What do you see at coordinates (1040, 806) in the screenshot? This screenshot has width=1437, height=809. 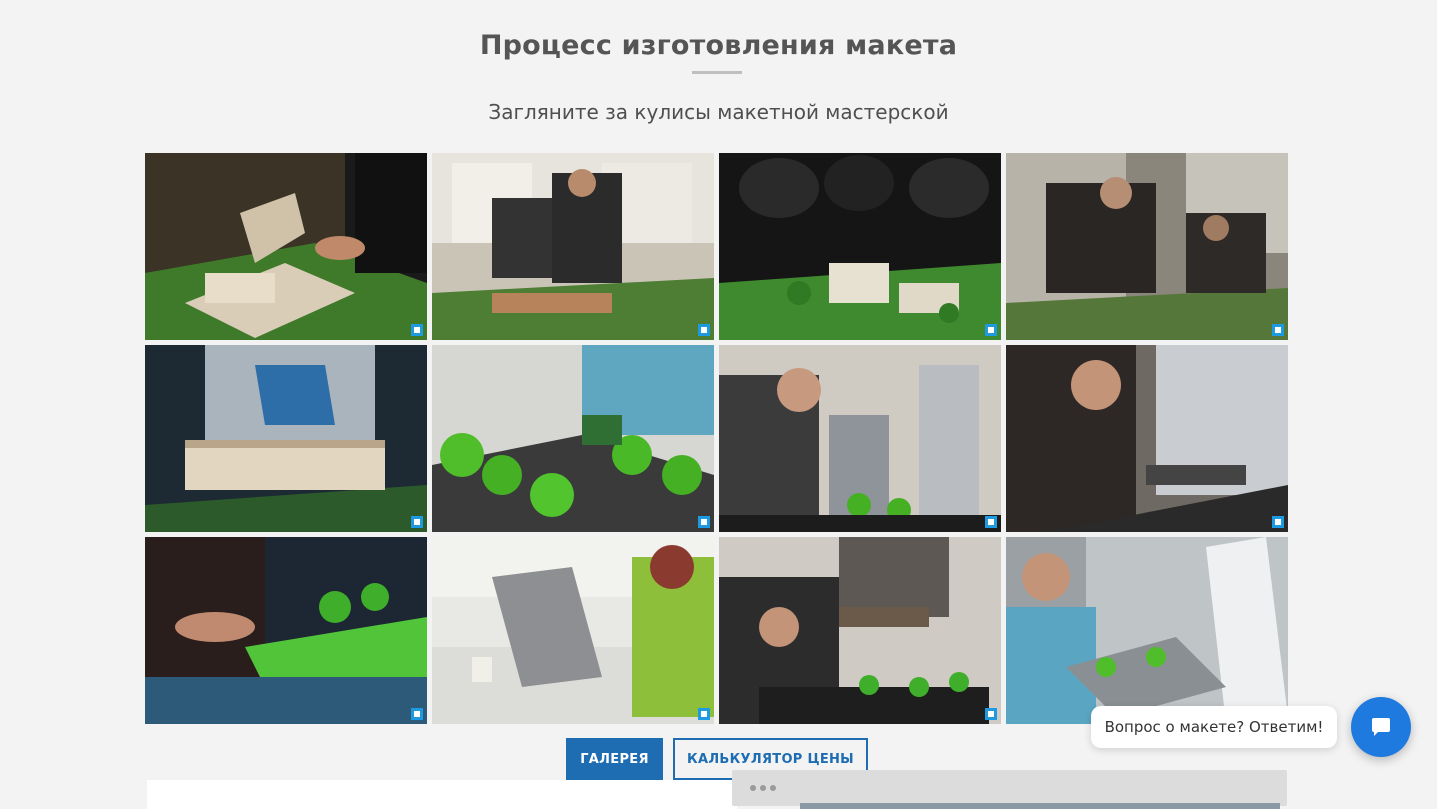 I see `partial-image-strip` at bounding box center [1040, 806].